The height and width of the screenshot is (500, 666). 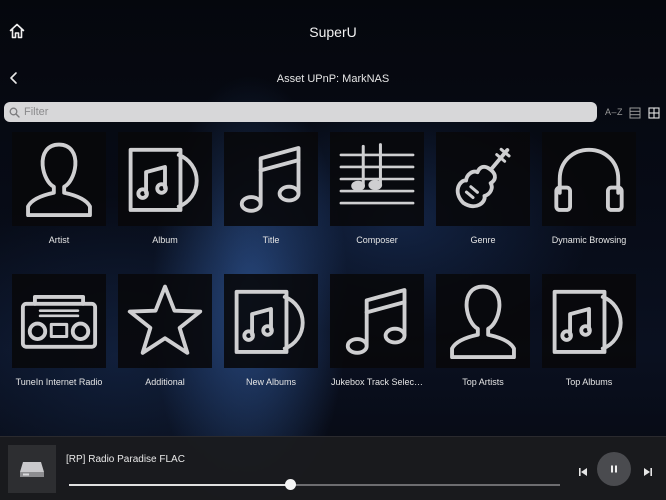 I want to click on streamer-device-icon, so click(x=32, y=469).